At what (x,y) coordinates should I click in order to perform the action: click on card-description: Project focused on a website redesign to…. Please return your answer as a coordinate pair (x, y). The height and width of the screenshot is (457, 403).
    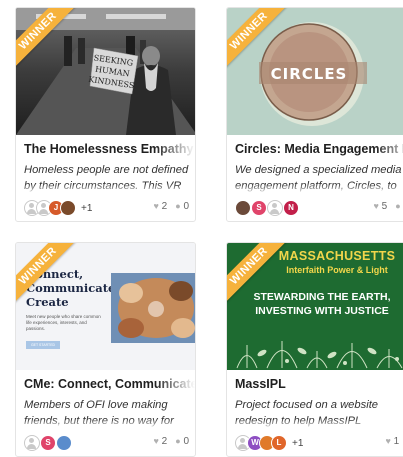
    Looking at the image, I should click on (319, 413).